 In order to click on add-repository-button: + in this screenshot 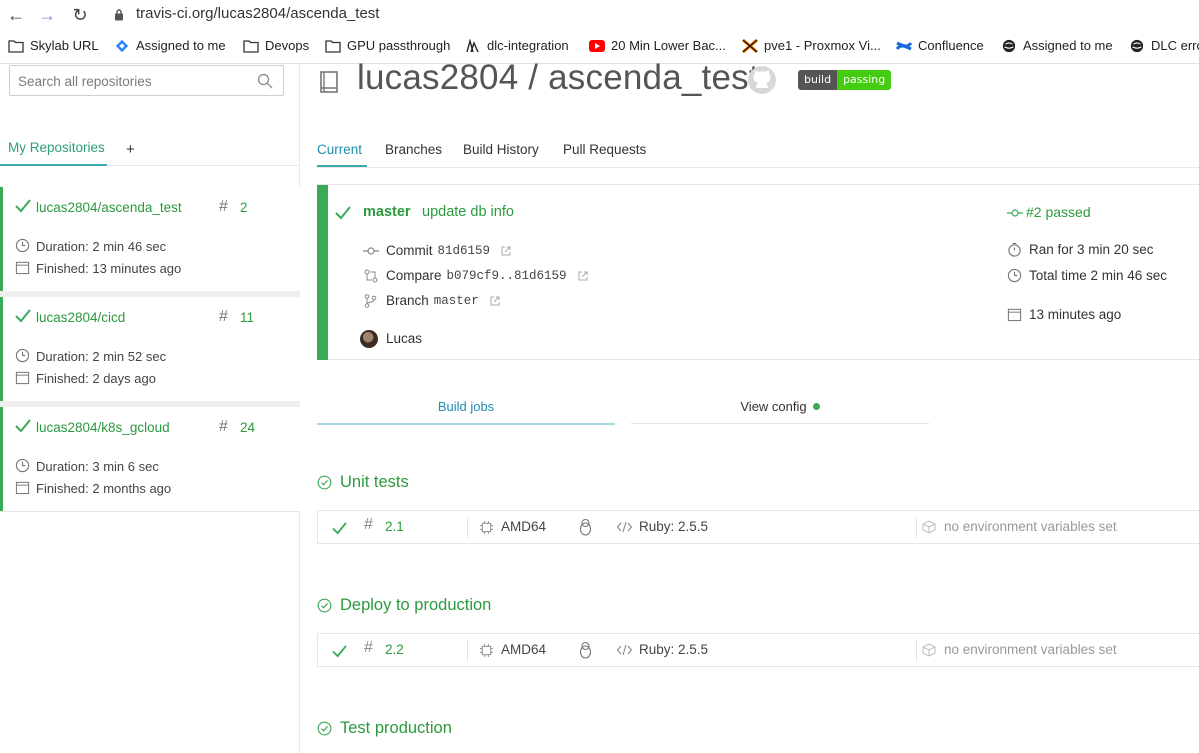, I will do `click(130, 149)`.